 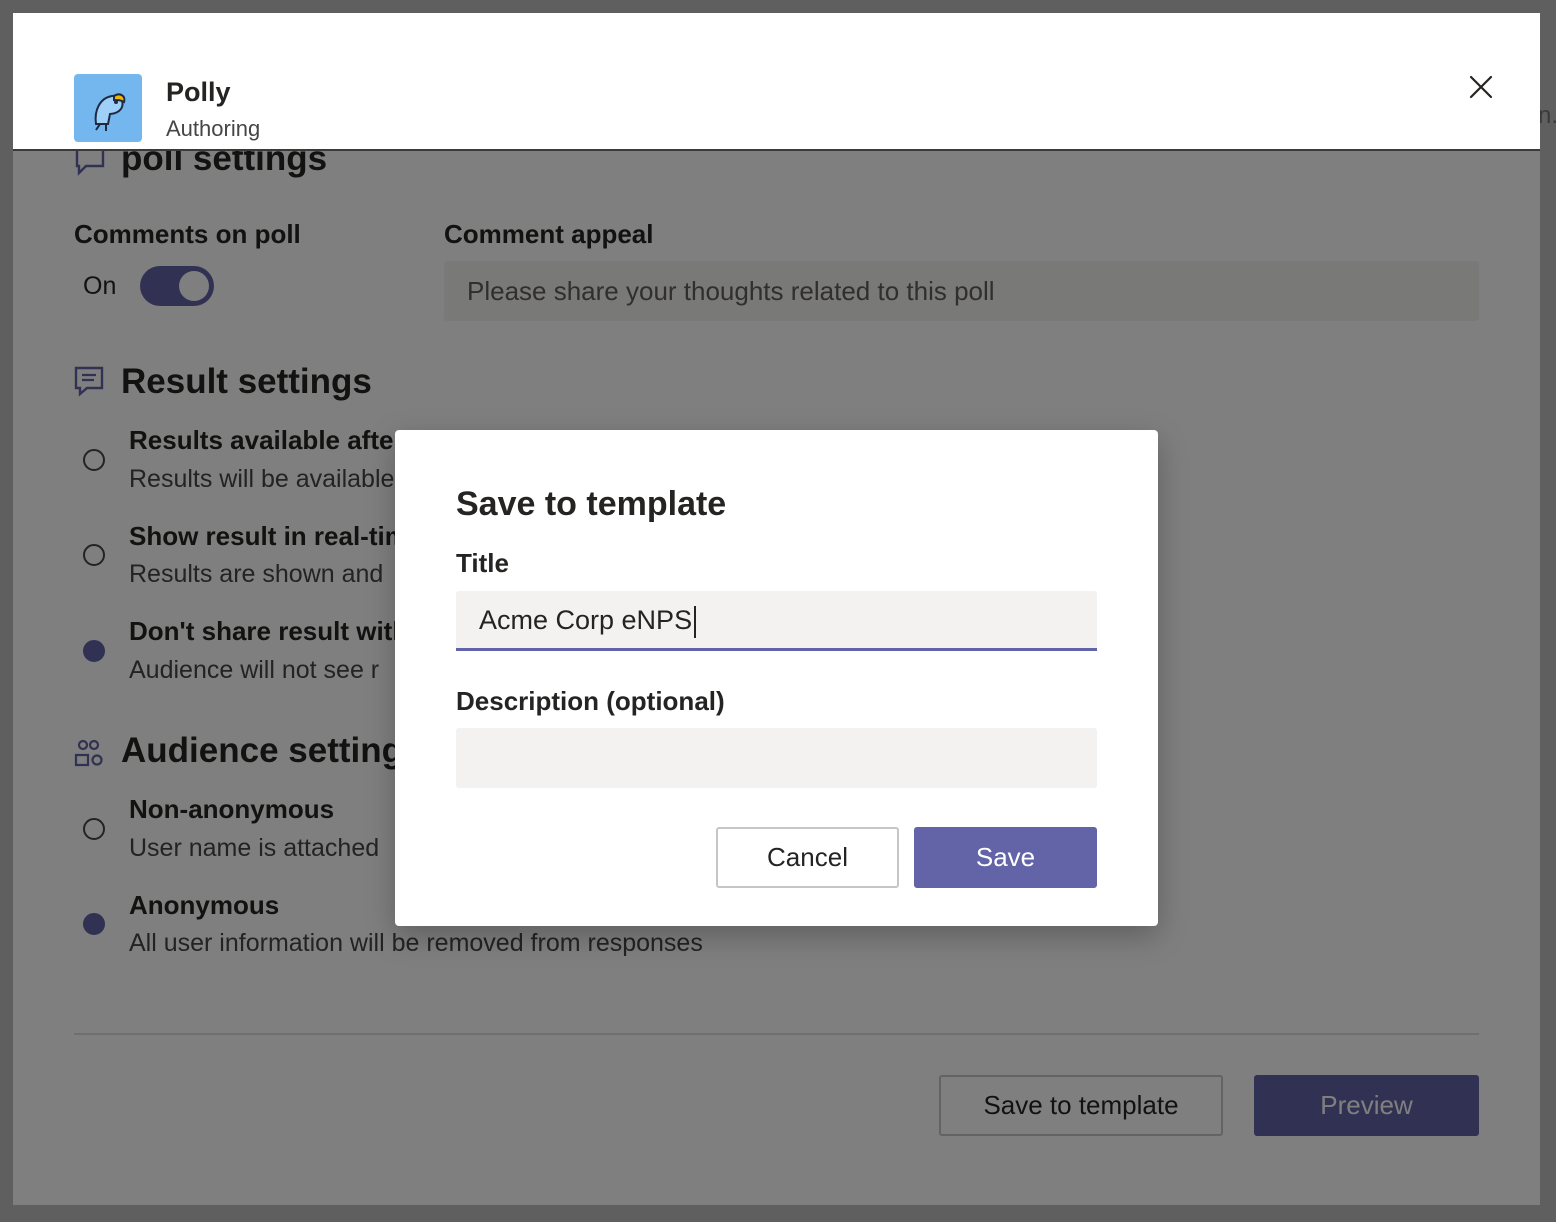 I want to click on text-caret, so click(x=695, y=621).